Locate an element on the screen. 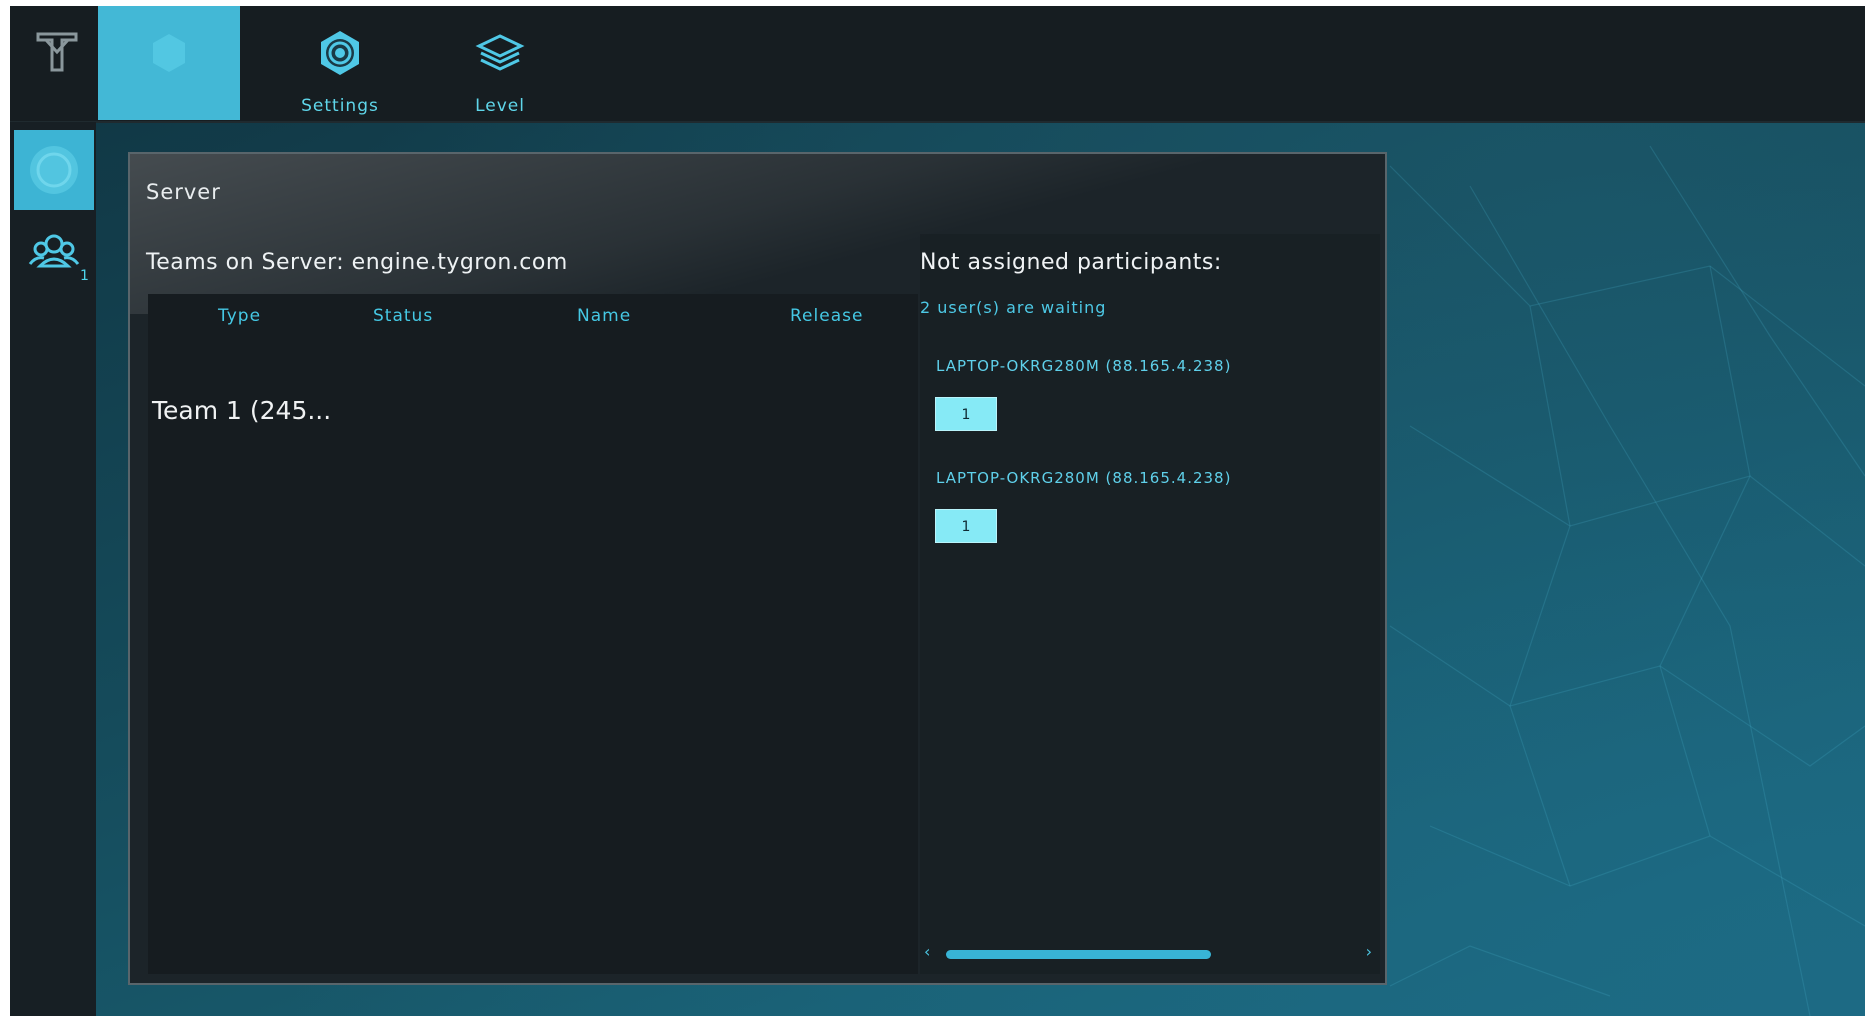 This screenshot has width=1865, height=1016. tab-settings: Settings is located at coordinates (340, 63).